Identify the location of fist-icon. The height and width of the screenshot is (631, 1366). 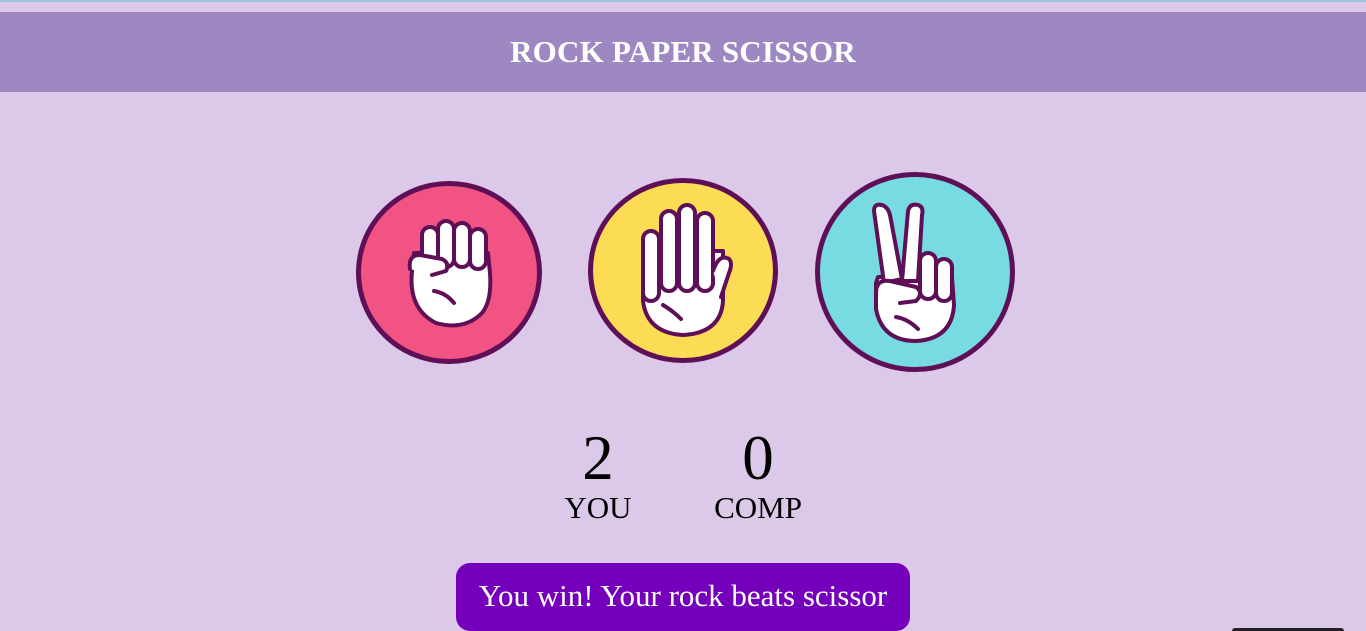
(450, 272).